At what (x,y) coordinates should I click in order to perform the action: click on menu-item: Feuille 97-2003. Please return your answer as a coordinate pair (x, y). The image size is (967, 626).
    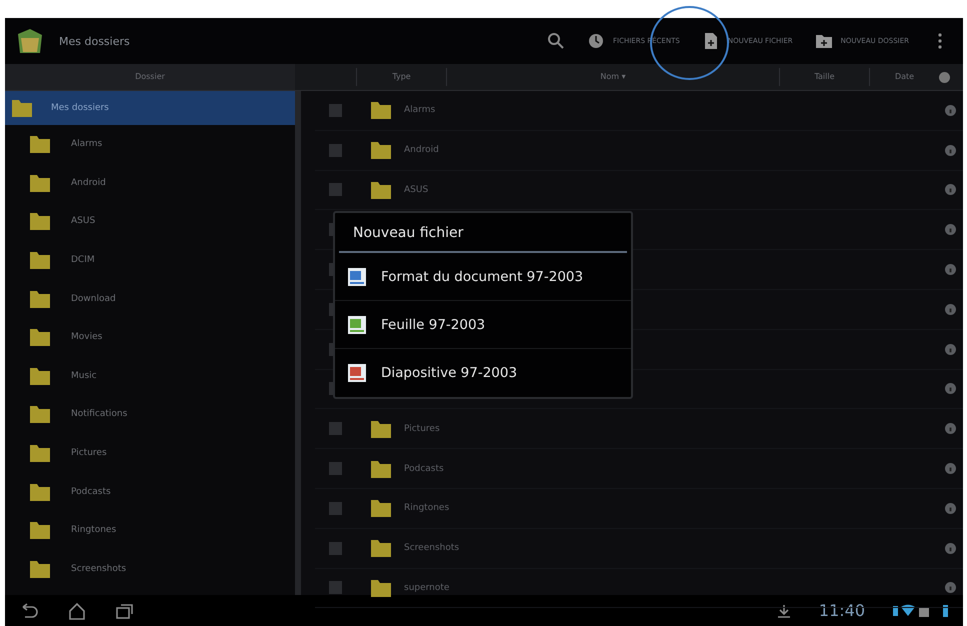
    Looking at the image, I should click on (483, 325).